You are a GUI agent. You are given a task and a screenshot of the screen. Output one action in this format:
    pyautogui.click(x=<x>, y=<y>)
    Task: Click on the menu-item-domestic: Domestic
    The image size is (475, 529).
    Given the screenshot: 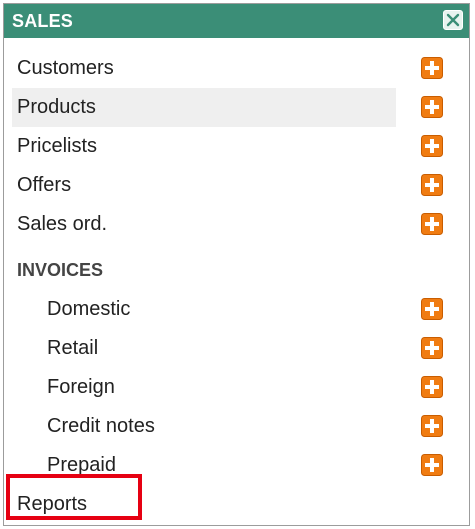 What is the action you would take?
    pyautogui.click(x=204, y=309)
    